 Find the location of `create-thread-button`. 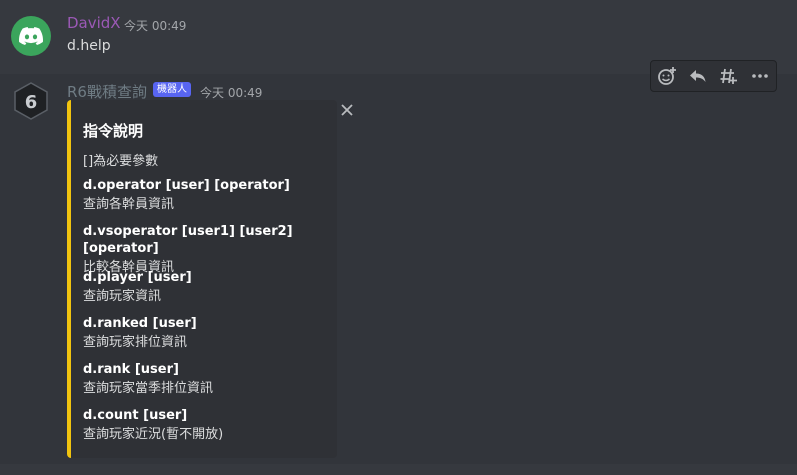

create-thread-button is located at coordinates (728, 76).